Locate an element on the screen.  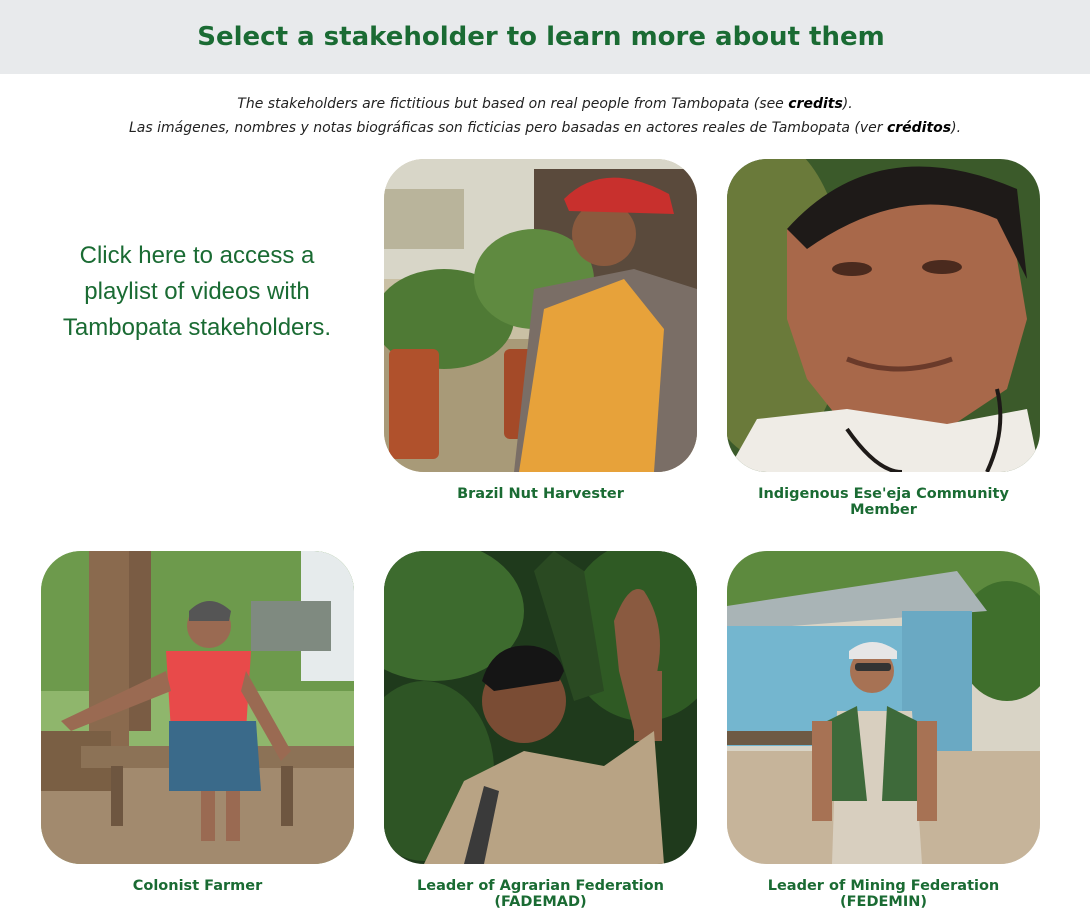
stakeholder-card-fedemin-leader: Leader of Mining Federation (FEDEMIN) is located at coordinates (883, 730).